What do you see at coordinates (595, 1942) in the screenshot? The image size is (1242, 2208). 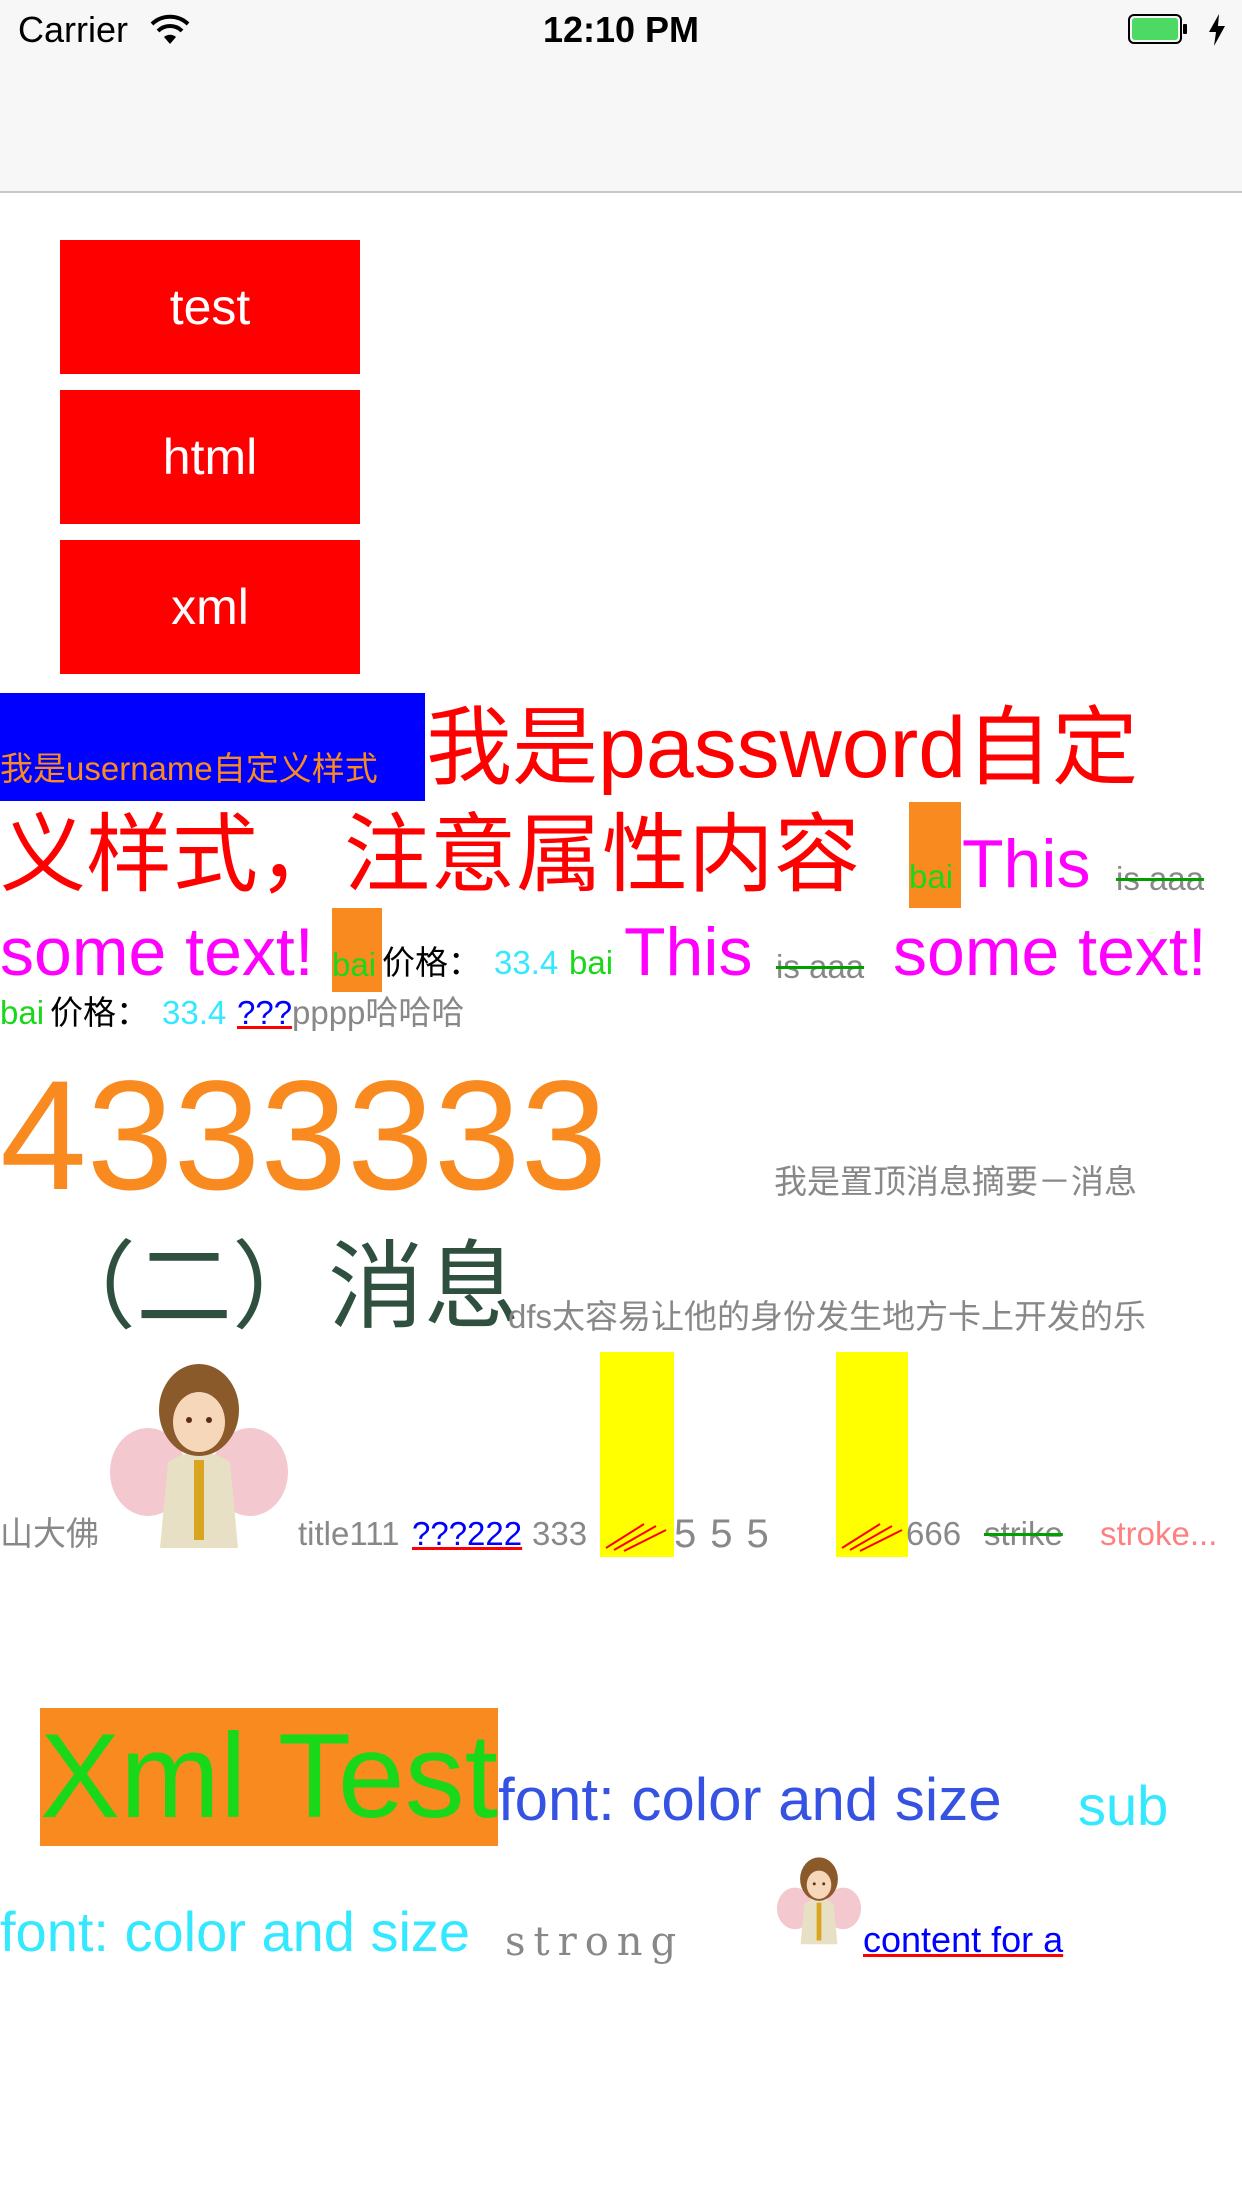 I see `strong-text: strong` at bounding box center [595, 1942].